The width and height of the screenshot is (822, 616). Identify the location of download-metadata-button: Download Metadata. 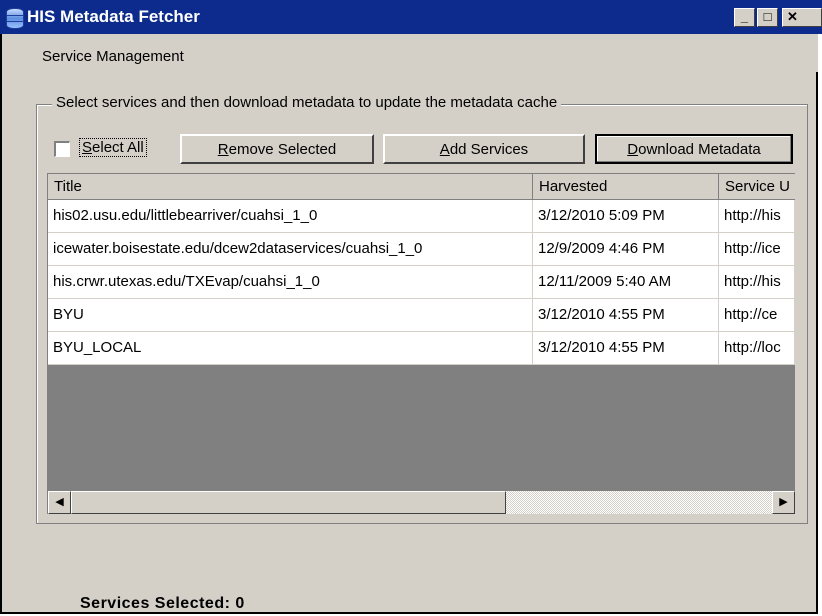
(694, 149).